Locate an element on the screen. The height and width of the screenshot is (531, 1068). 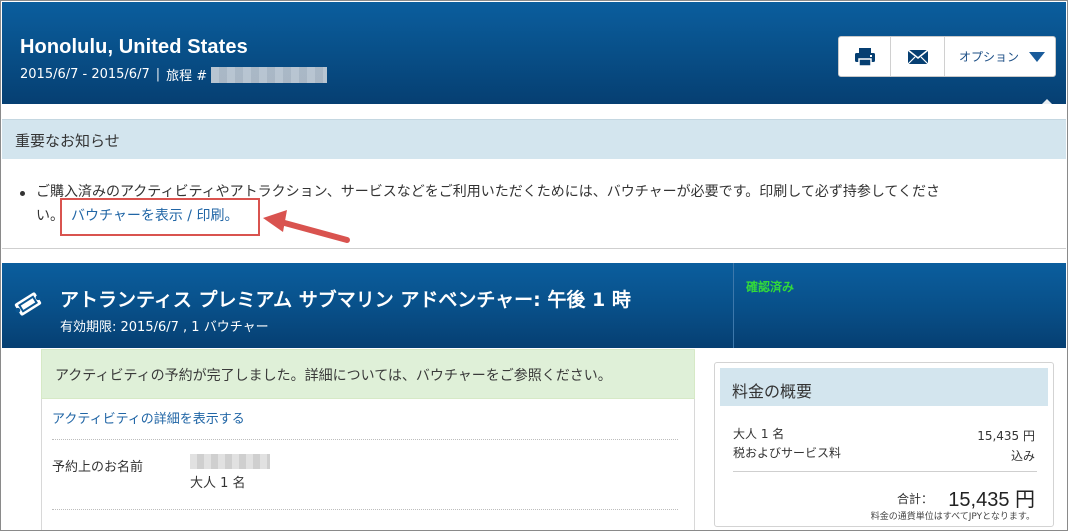
ticket-icon is located at coordinates (28, 304).